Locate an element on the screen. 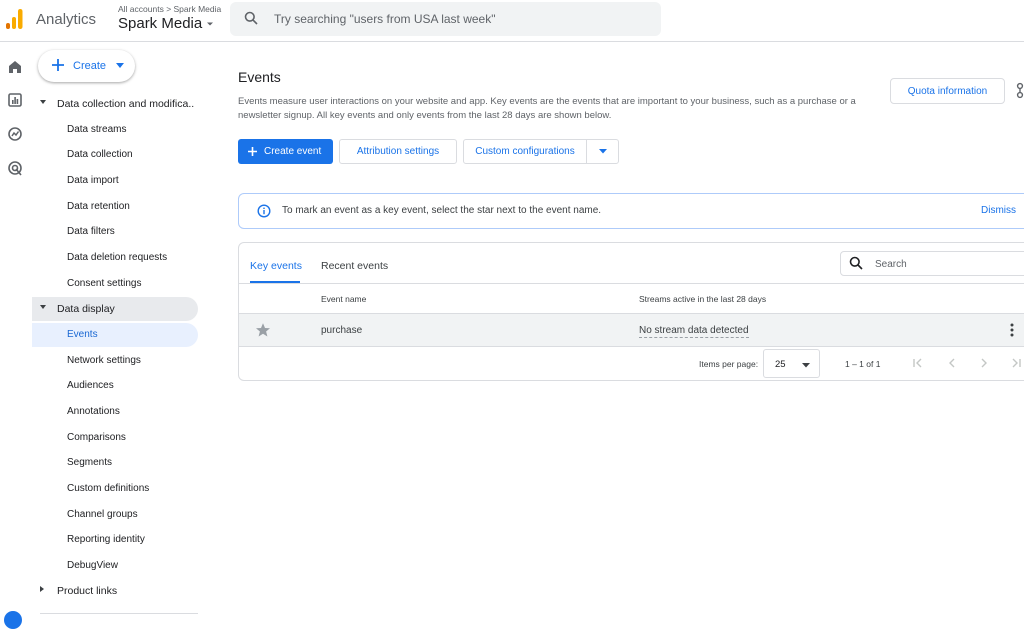 The height and width of the screenshot is (629, 1024). custom-configurations-dropdown is located at coordinates (602, 151).